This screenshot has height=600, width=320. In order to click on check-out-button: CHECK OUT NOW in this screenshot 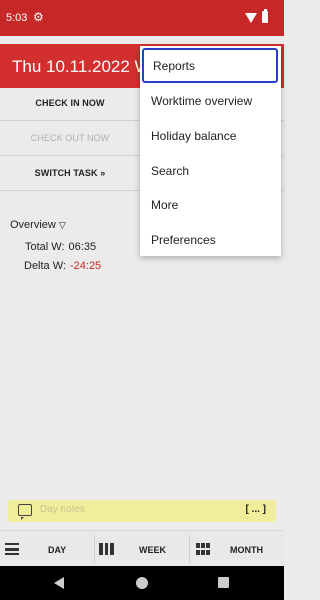, I will do `click(70, 138)`.